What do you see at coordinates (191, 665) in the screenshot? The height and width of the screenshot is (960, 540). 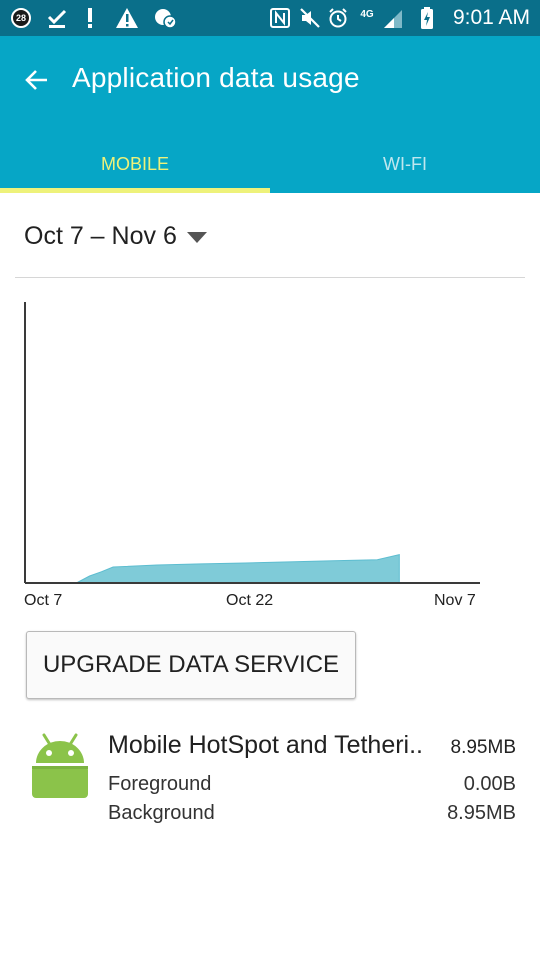 I see `upgrade-data-service-button: UPGRADE DATA SERVICE` at bounding box center [191, 665].